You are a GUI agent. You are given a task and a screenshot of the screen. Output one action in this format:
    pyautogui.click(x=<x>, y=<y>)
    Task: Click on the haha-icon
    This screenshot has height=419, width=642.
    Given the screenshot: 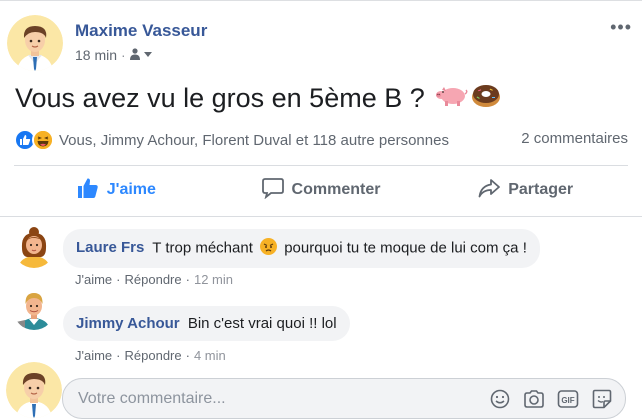 What is the action you would take?
    pyautogui.click(x=43, y=140)
    